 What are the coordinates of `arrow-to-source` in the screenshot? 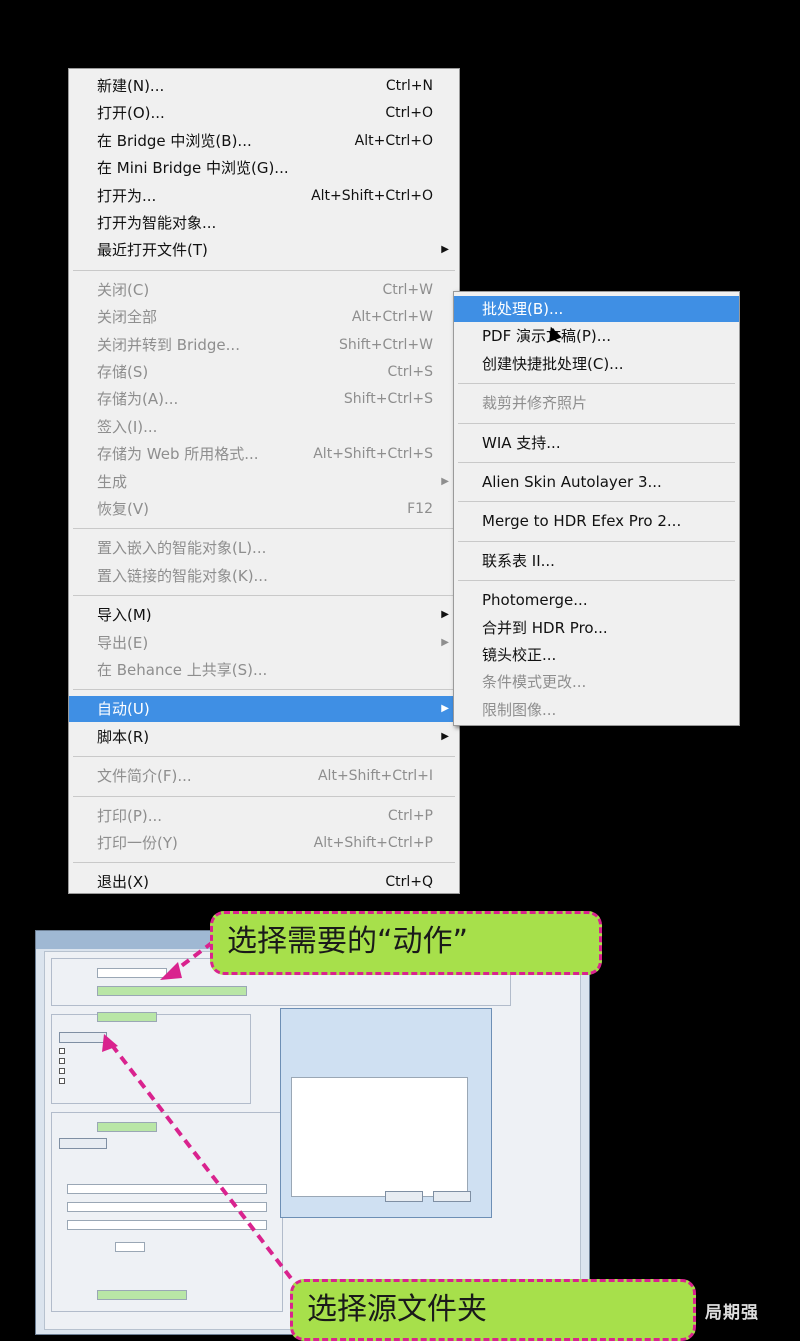 It's located at (204, 1165).